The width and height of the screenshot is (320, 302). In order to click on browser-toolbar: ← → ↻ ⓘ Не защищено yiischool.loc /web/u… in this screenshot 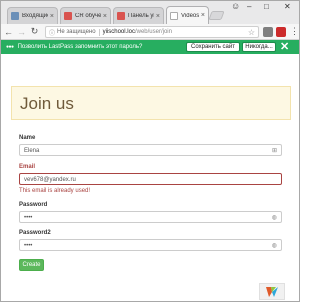, I will do `click(150, 32)`.